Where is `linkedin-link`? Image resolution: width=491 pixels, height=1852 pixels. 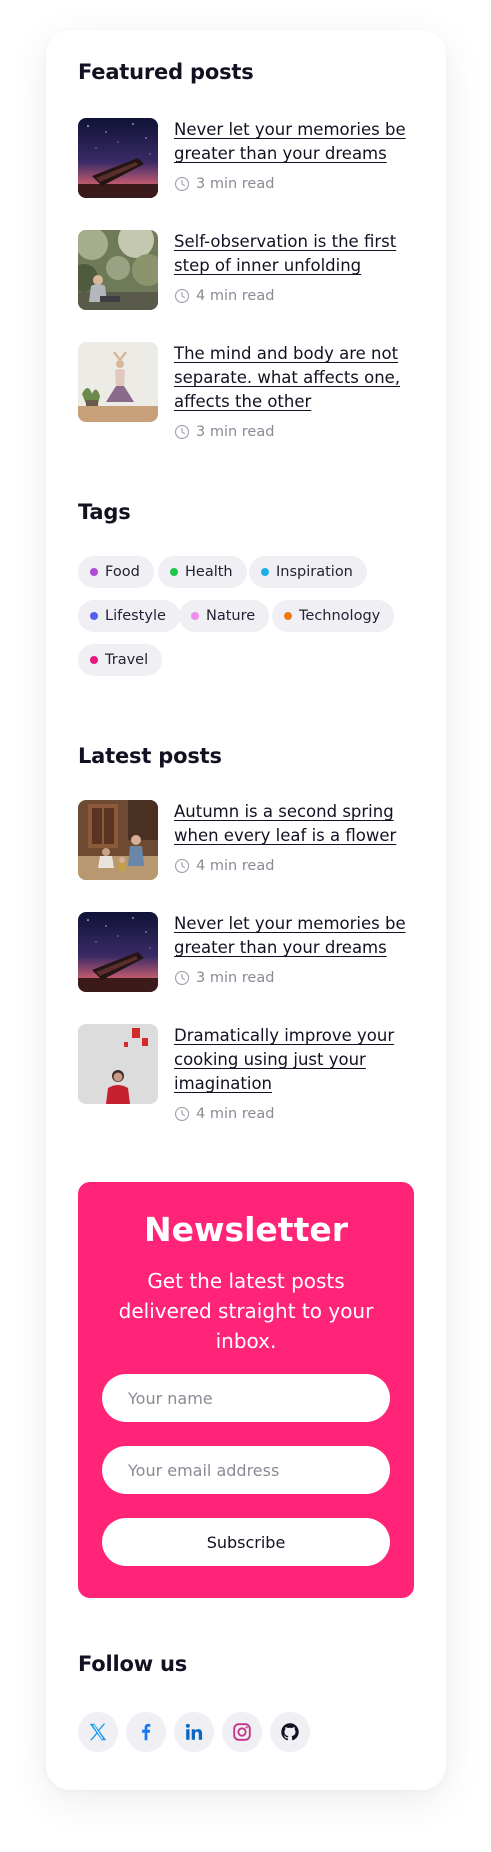
linkedin-link is located at coordinates (194, 1732).